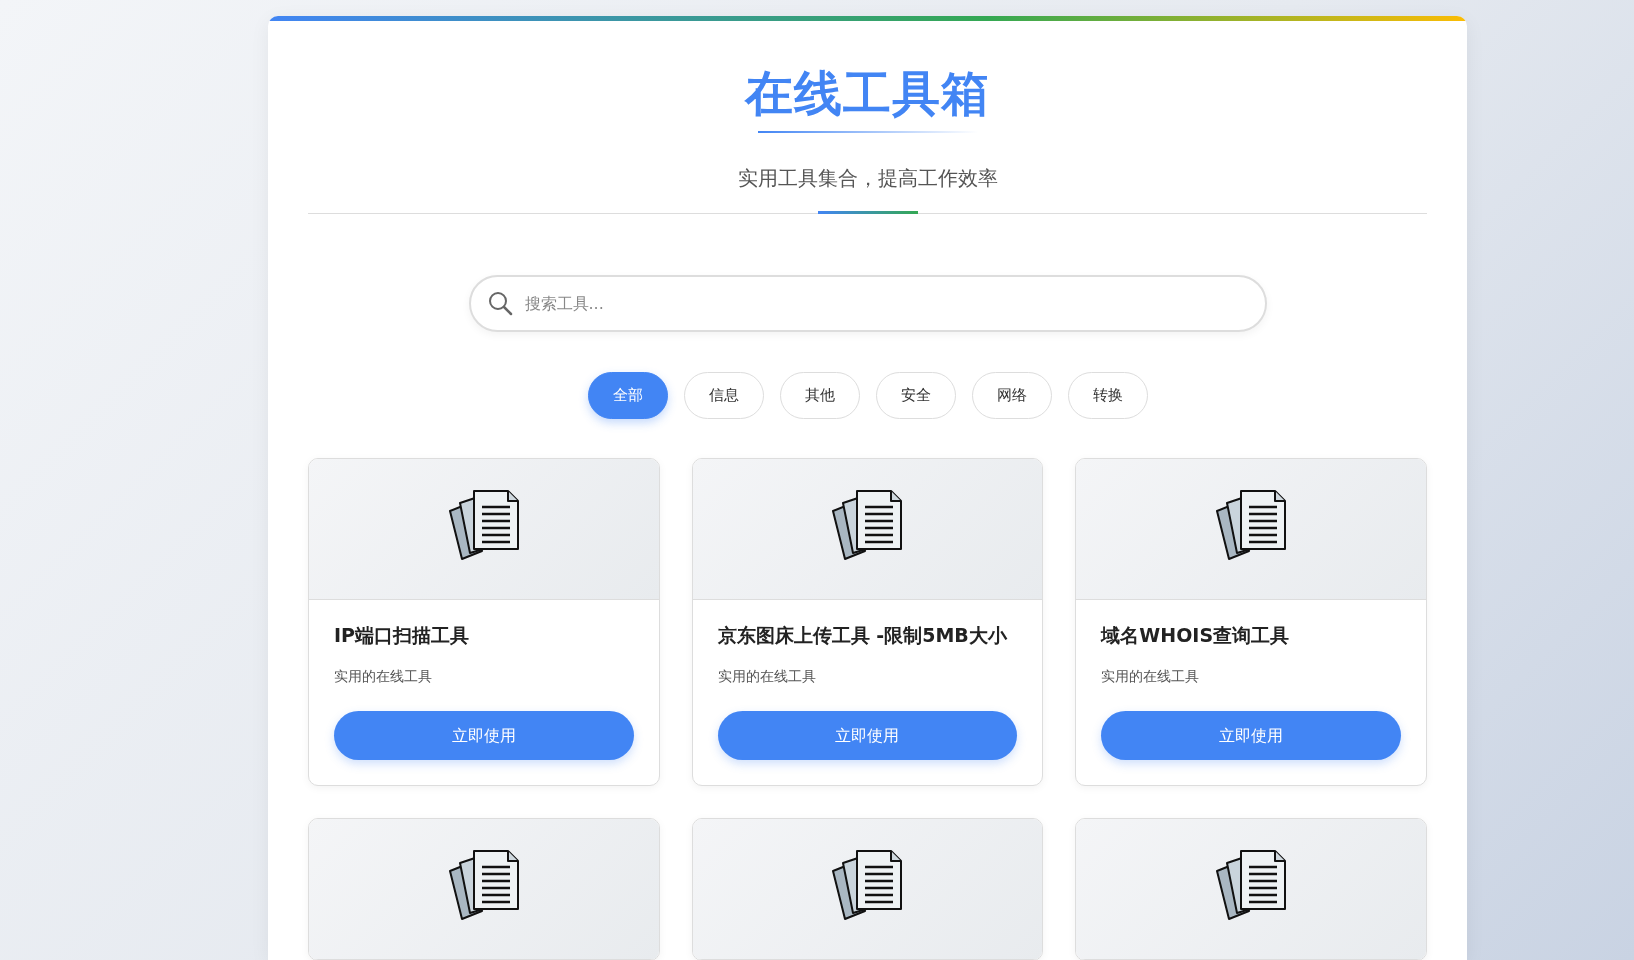 The width and height of the screenshot is (1634, 960). What do you see at coordinates (1011, 395) in the screenshot?
I see `filter-tab: 网络` at bounding box center [1011, 395].